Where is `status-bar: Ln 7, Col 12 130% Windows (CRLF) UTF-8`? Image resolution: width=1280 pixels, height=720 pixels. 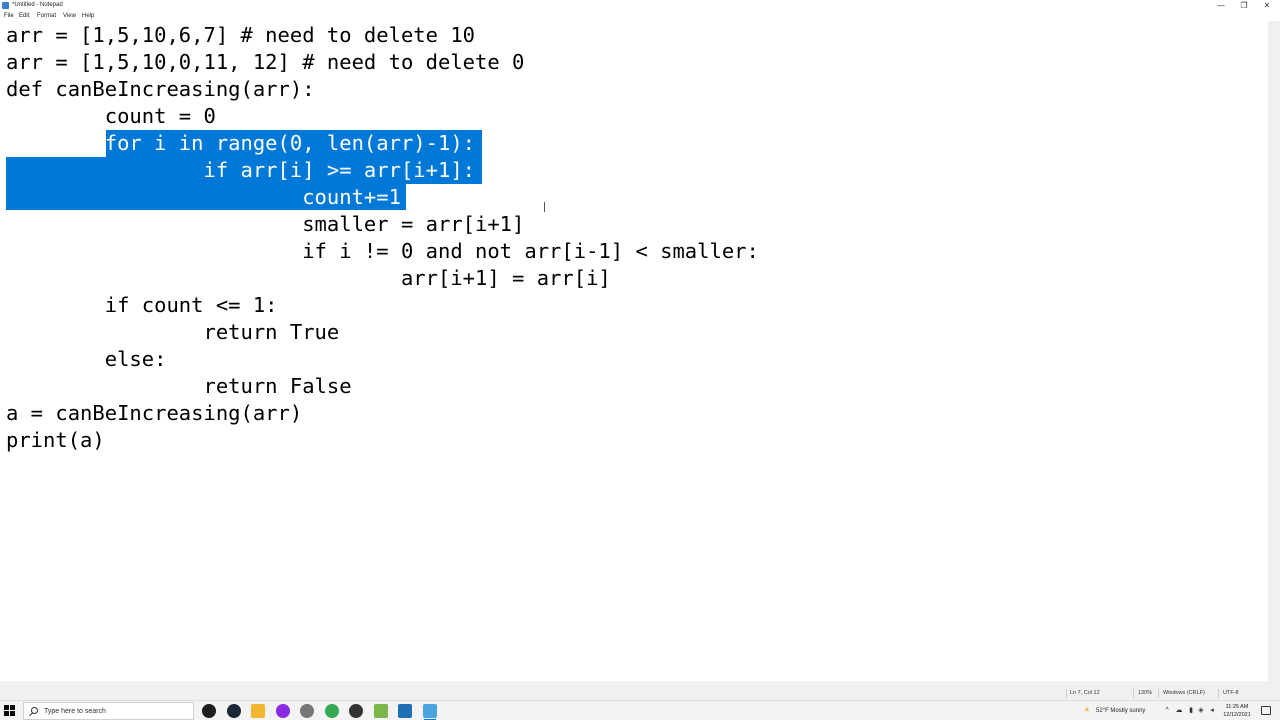
status-bar: Ln 7, Col 12 130% Windows (CRLF) UTF-8 is located at coordinates (640, 693).